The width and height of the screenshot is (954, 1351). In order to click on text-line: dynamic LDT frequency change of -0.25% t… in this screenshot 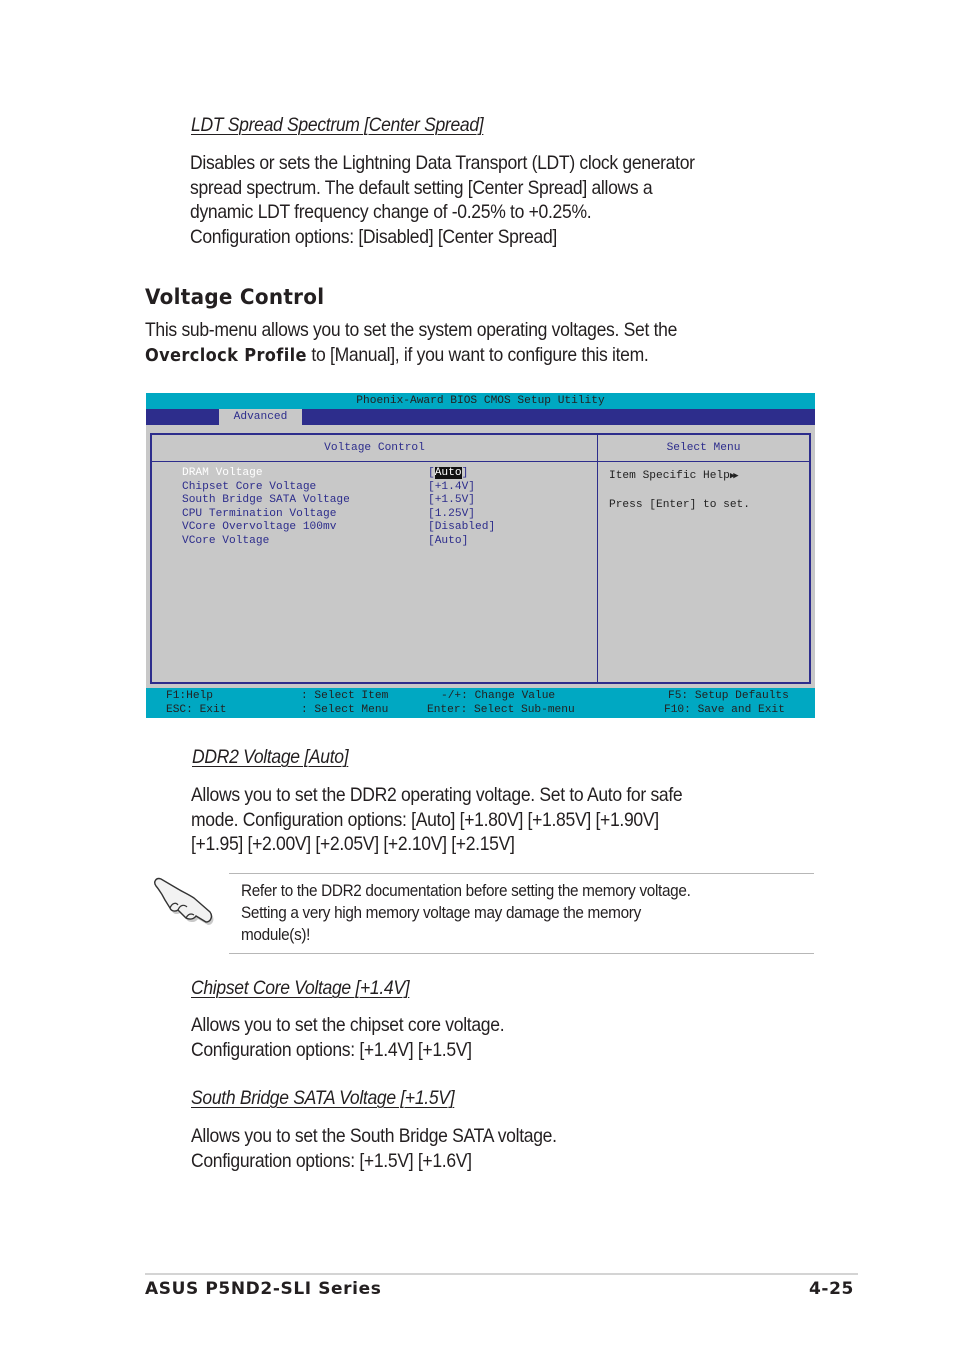, I will do `click(391, 212)`.